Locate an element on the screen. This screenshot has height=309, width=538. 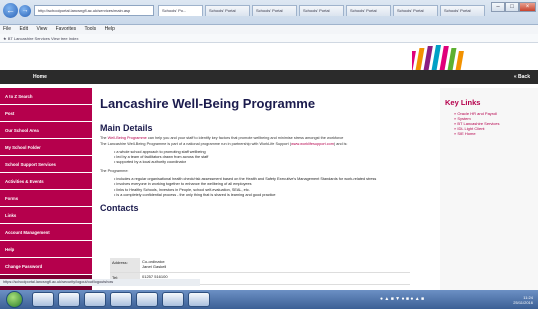
site-banner is located at coordinates (269, 56).